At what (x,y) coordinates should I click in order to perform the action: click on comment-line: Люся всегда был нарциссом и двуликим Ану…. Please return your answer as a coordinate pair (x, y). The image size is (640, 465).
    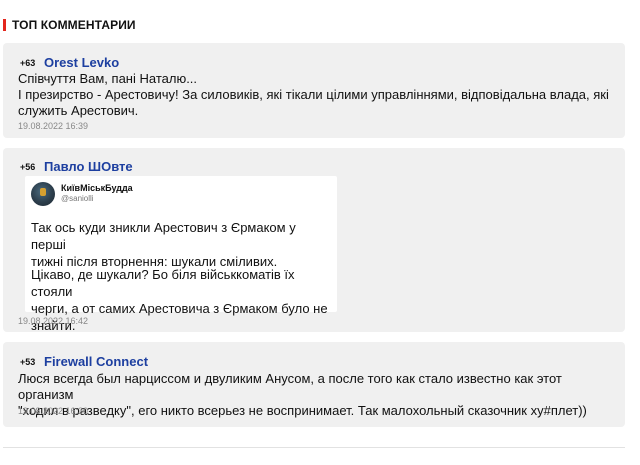
    Looking at the image, I should click on (290, 386).